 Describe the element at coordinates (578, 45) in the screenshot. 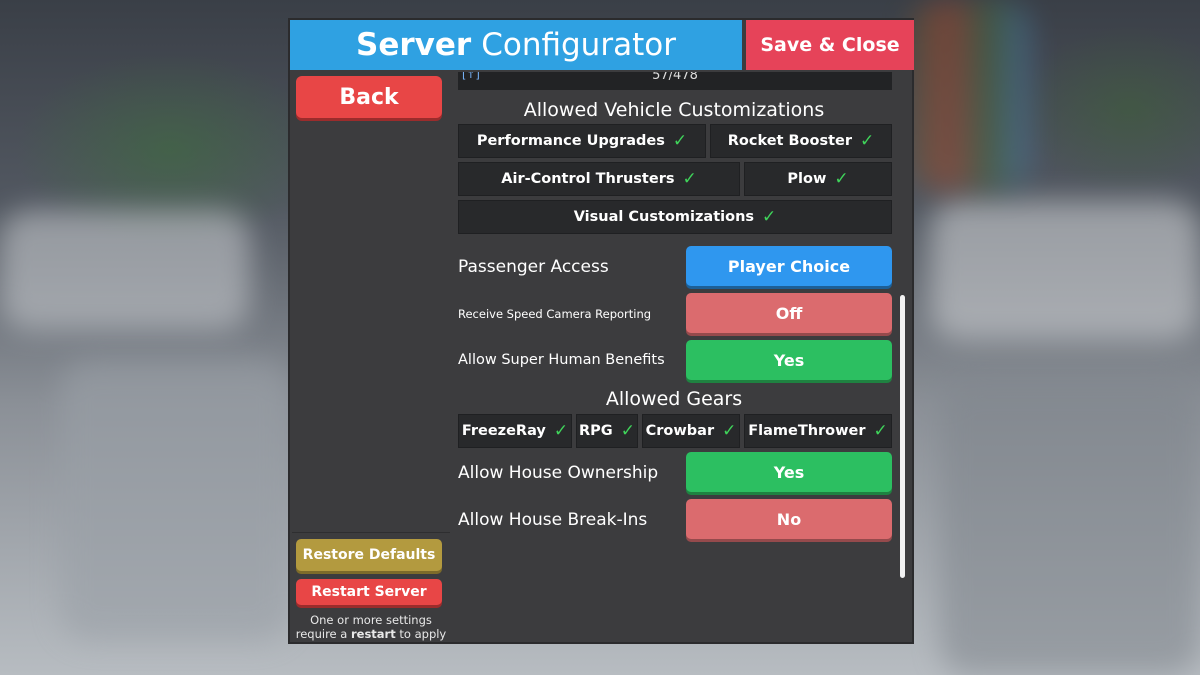

I see `title-rest: Configurator` at that location.